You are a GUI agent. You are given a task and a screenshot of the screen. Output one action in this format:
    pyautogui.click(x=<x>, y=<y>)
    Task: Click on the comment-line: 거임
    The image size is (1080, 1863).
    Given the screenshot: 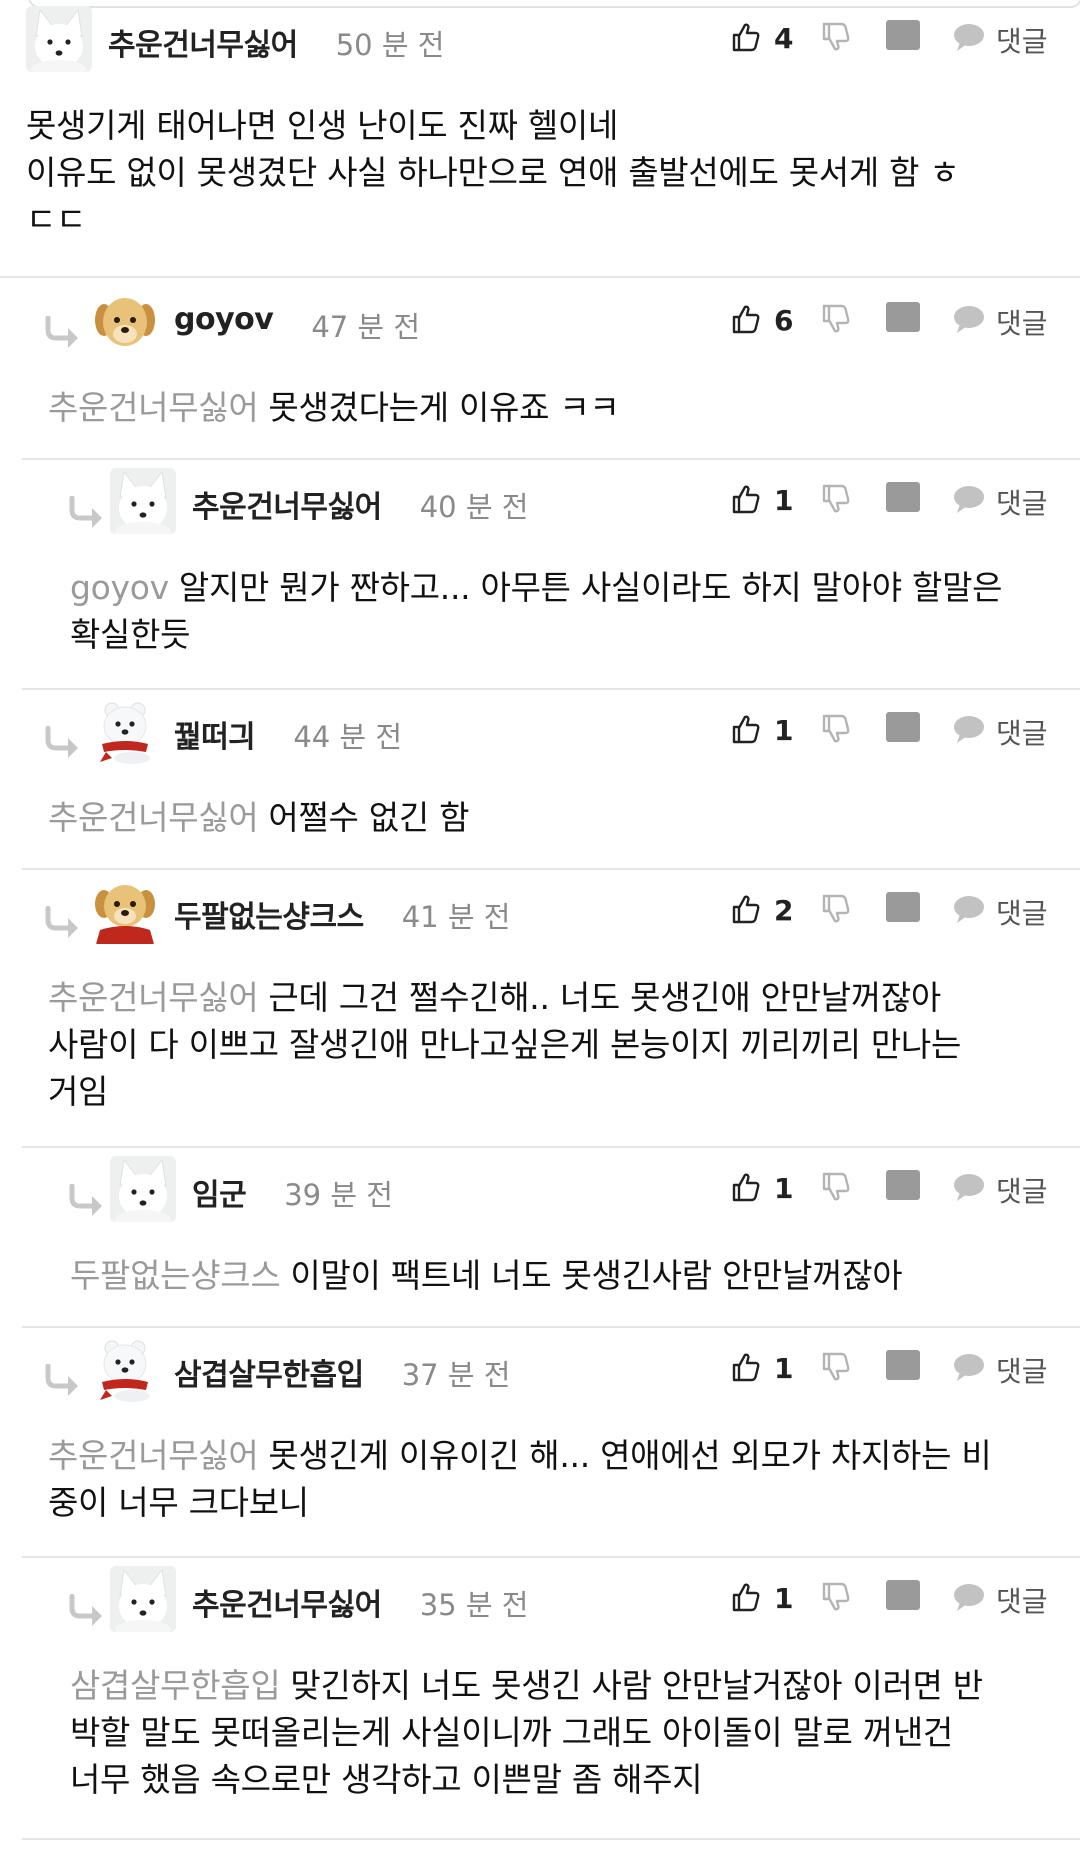 What is the action you would take?
    pyautogui.click(x=504, y=1091)
    